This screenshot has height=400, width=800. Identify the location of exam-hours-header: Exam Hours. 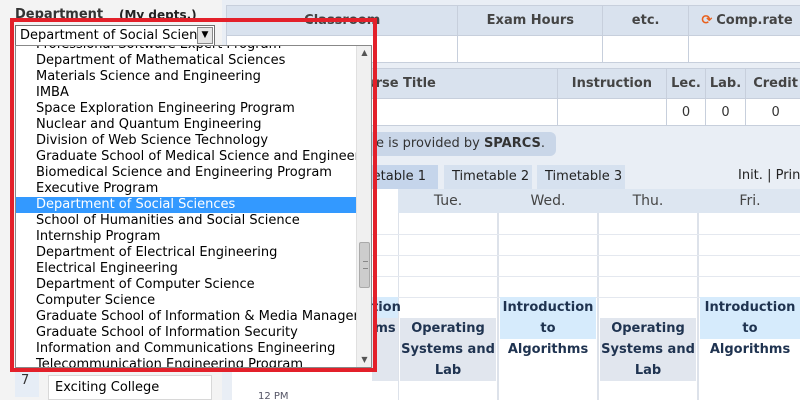
(530, 20).